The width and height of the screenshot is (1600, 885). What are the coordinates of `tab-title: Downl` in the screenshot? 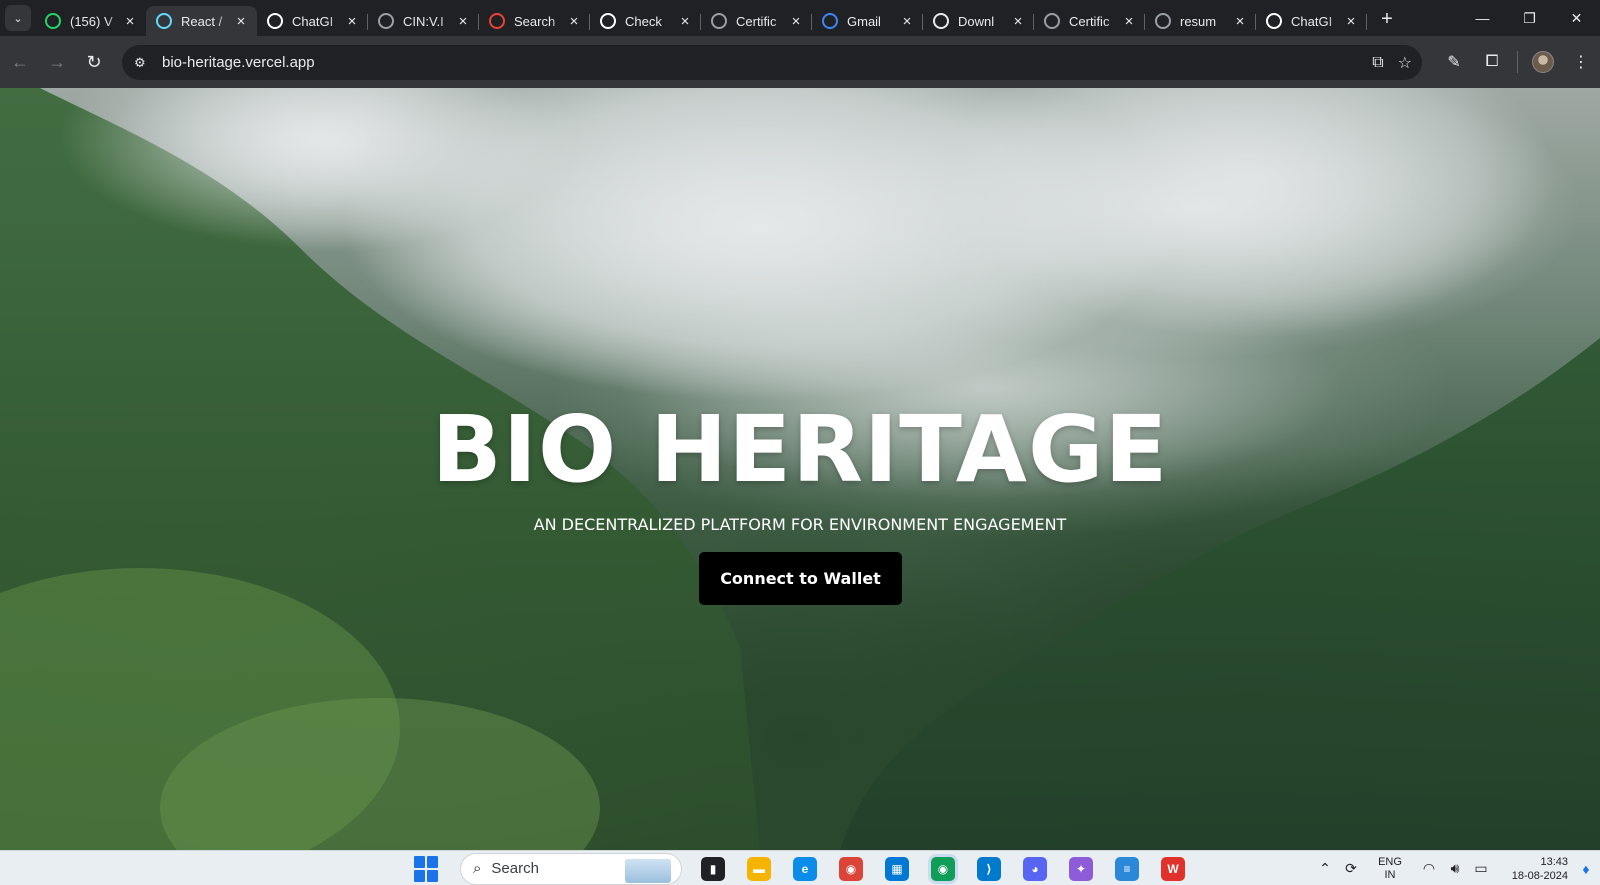 It's located at (976, 21).